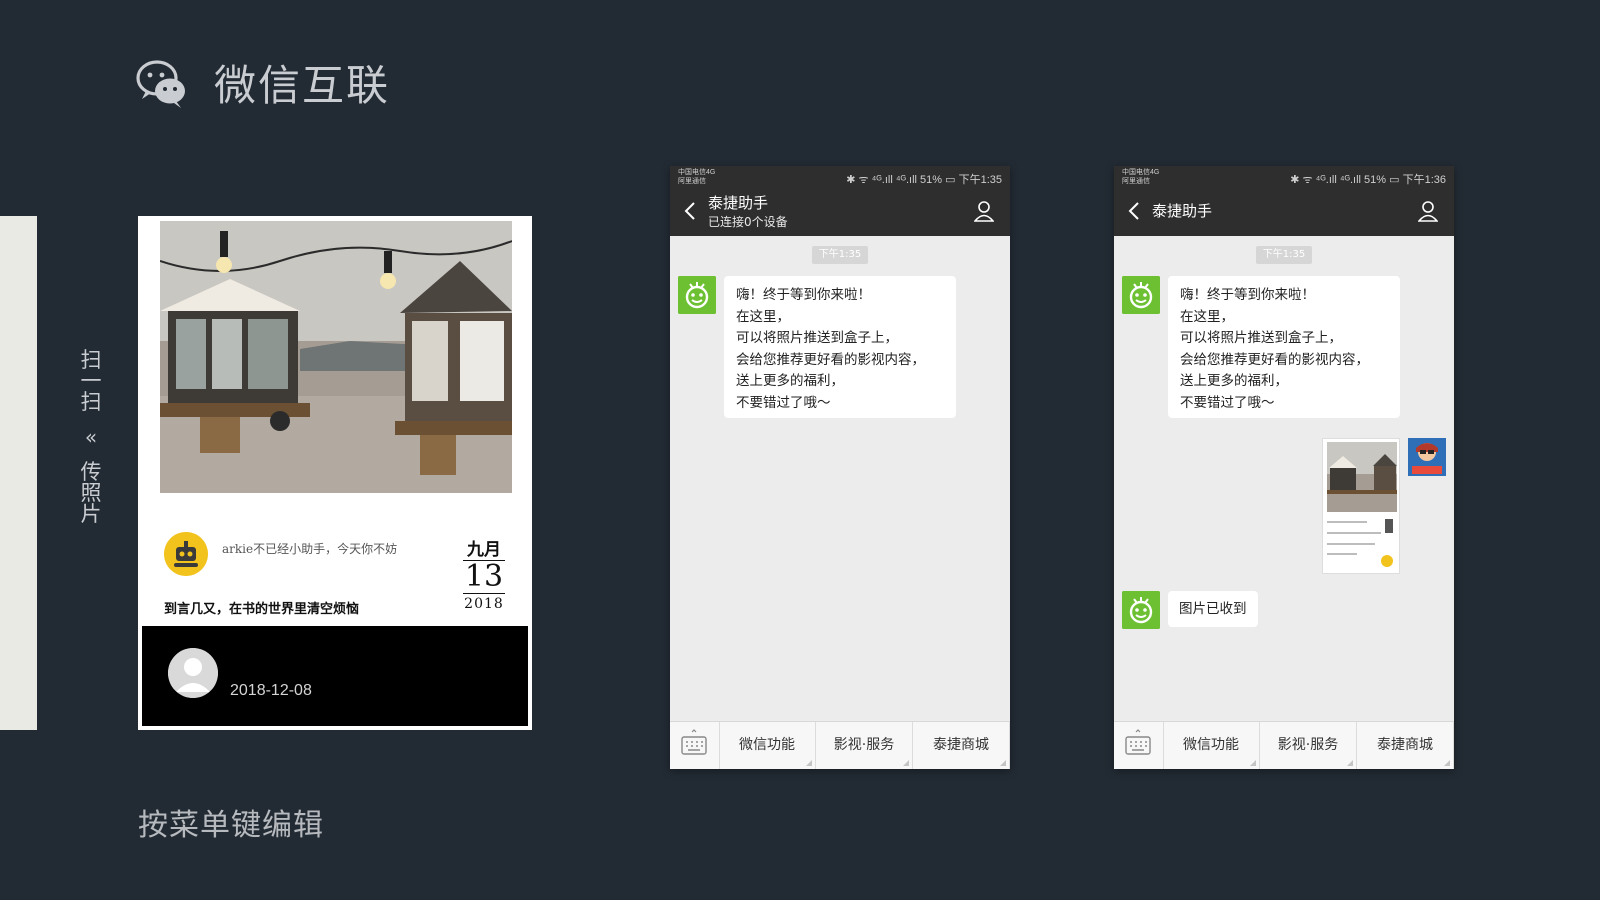 The image size is (1600, 900). Describe the element at coordinates (484, 550) in the screenshot. I see `date-month: 九月` at that location.